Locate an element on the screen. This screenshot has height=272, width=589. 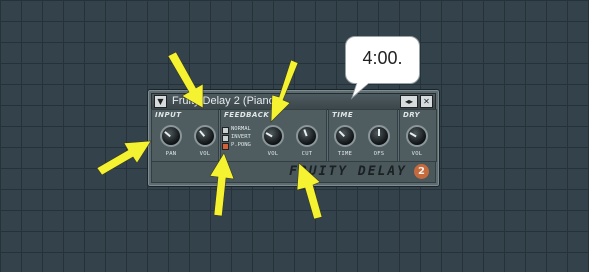
callout-text: 4:00. is located at coordinates (382, 58).